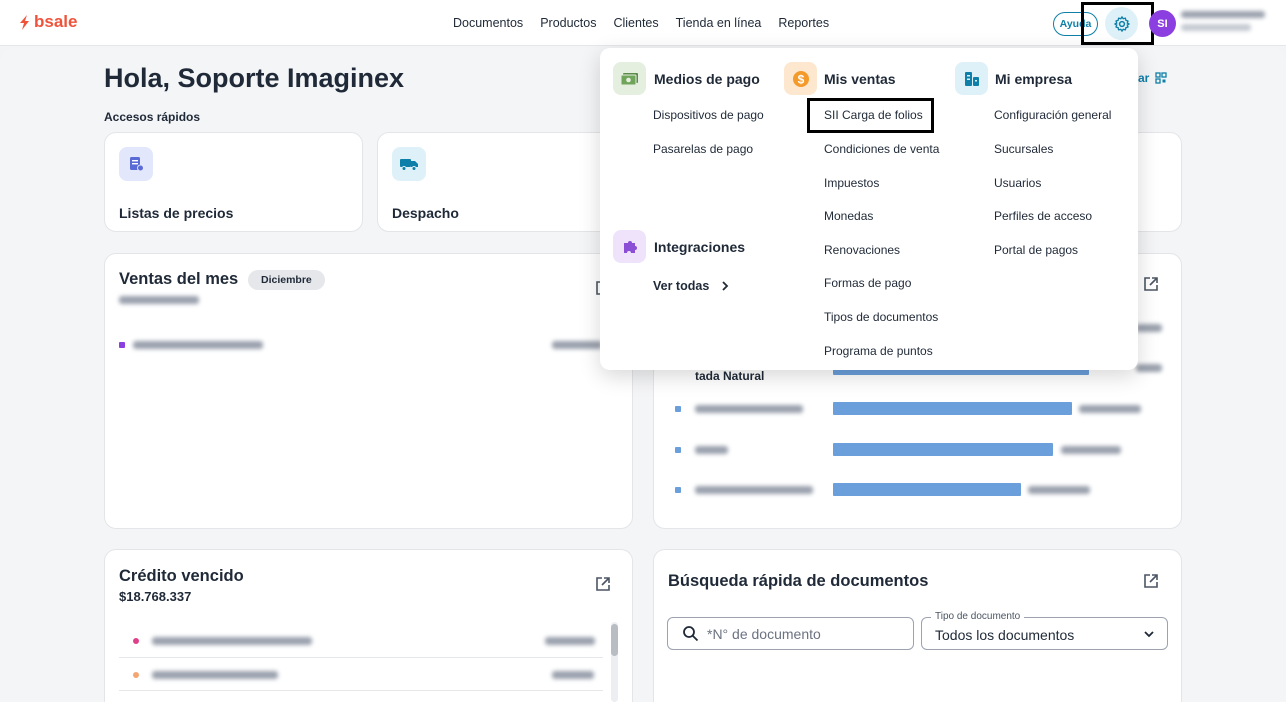  Describe the element at coordinates (155, 596) in the screenshot. I see `credit-amount: $18.768.337` at that location.